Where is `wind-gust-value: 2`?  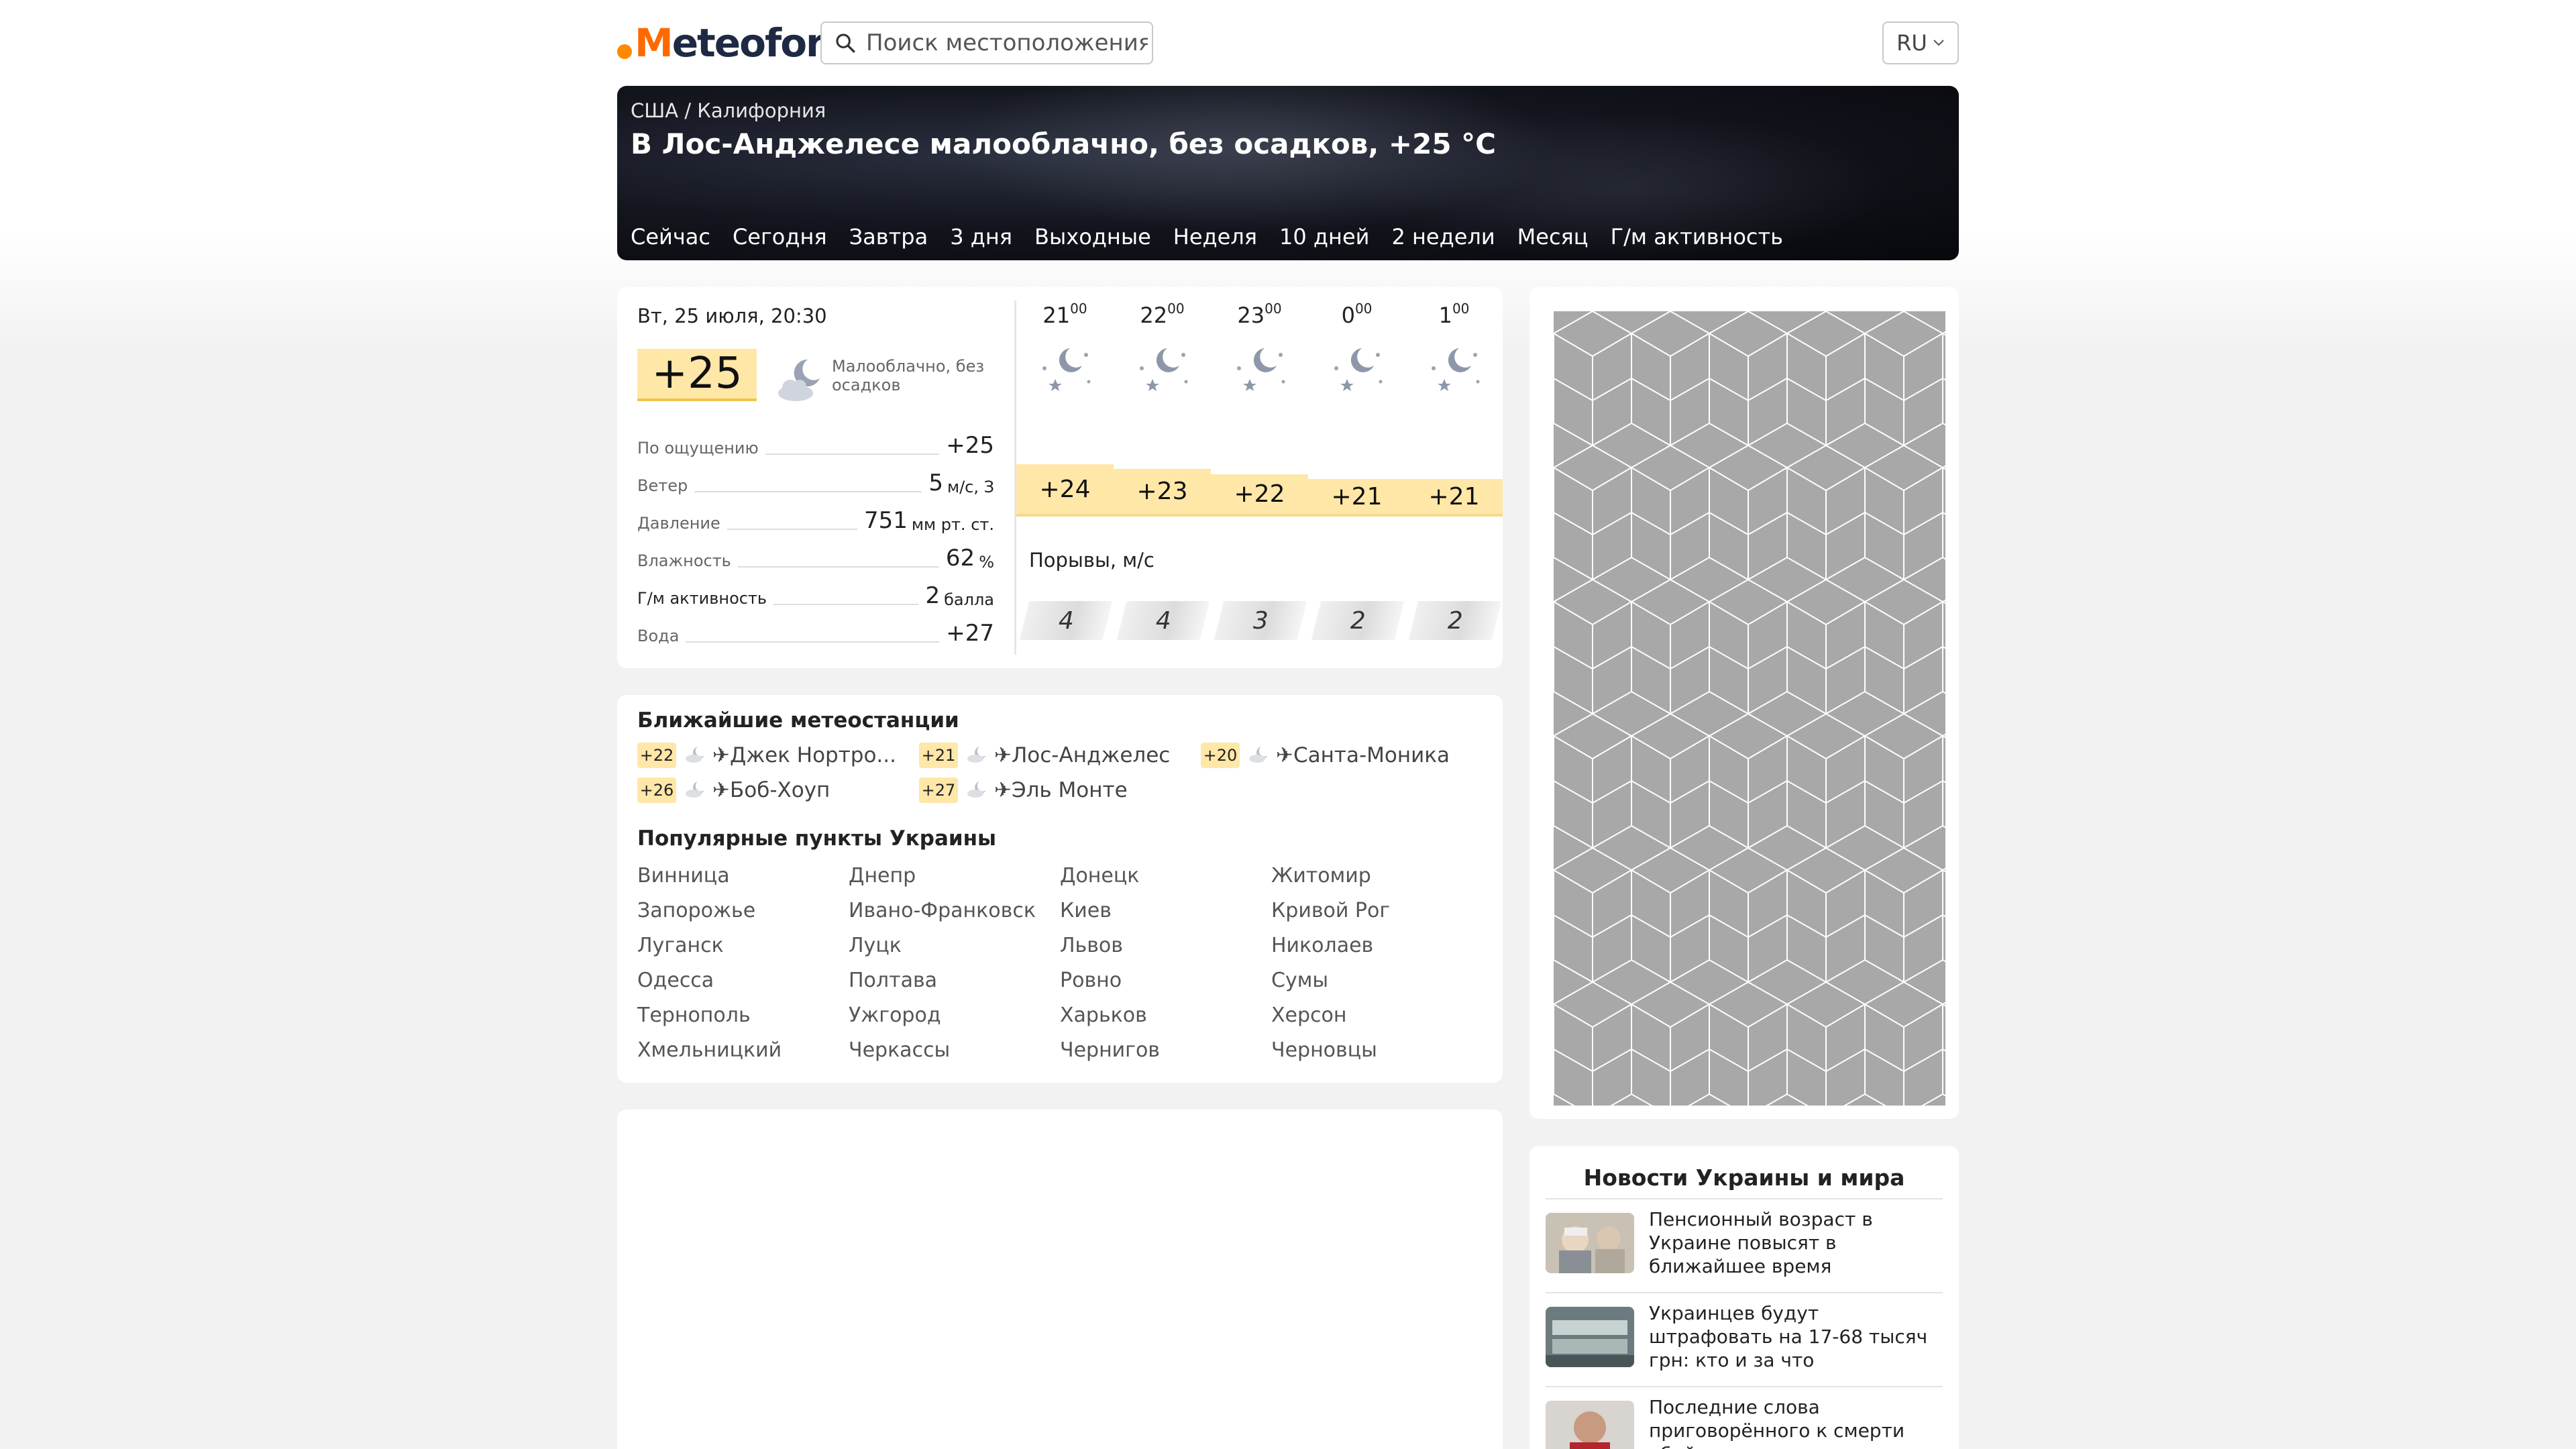 wind-gust-value: 2 is located at coordinates (1455, 620).